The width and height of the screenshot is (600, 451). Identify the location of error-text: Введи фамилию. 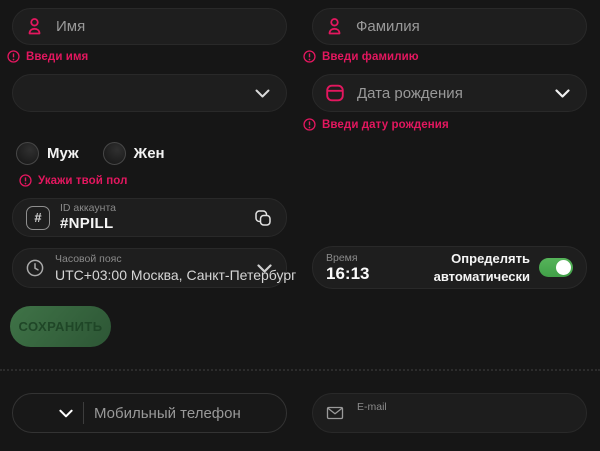
(370, 56).